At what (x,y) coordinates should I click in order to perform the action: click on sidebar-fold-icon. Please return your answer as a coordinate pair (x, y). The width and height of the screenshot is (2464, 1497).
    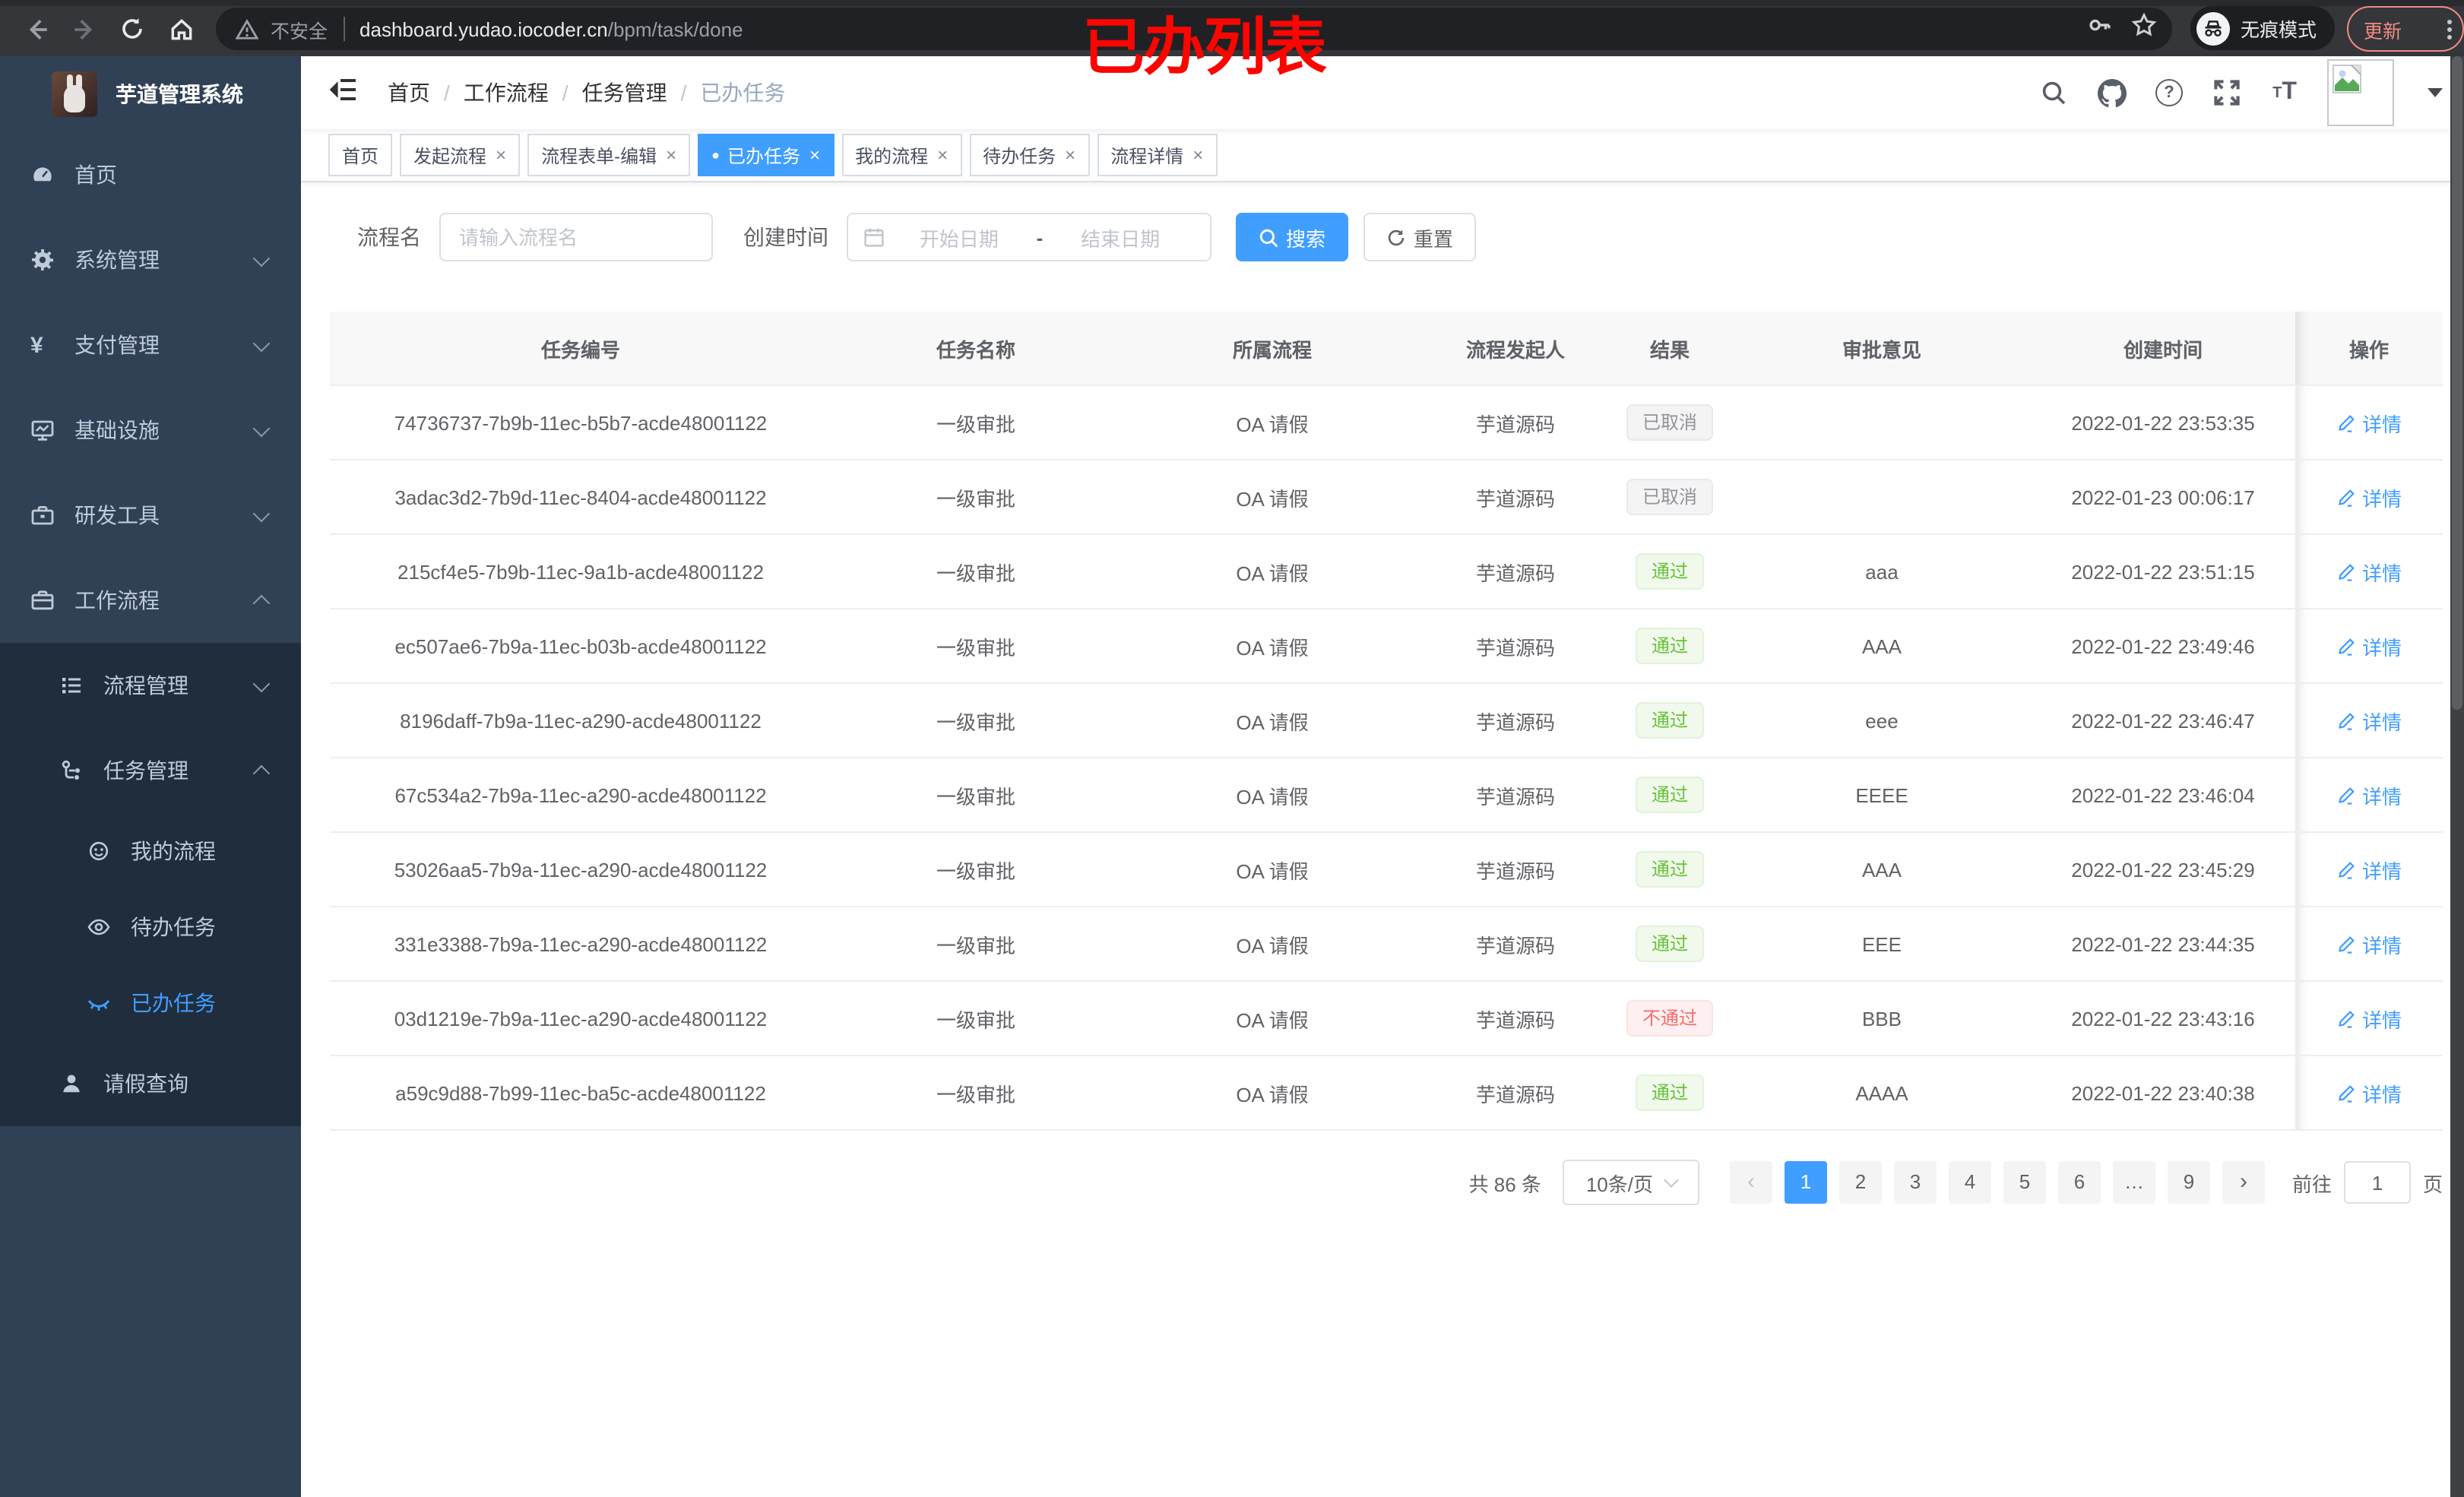
    Looking at the image, I should click on (343, 93).